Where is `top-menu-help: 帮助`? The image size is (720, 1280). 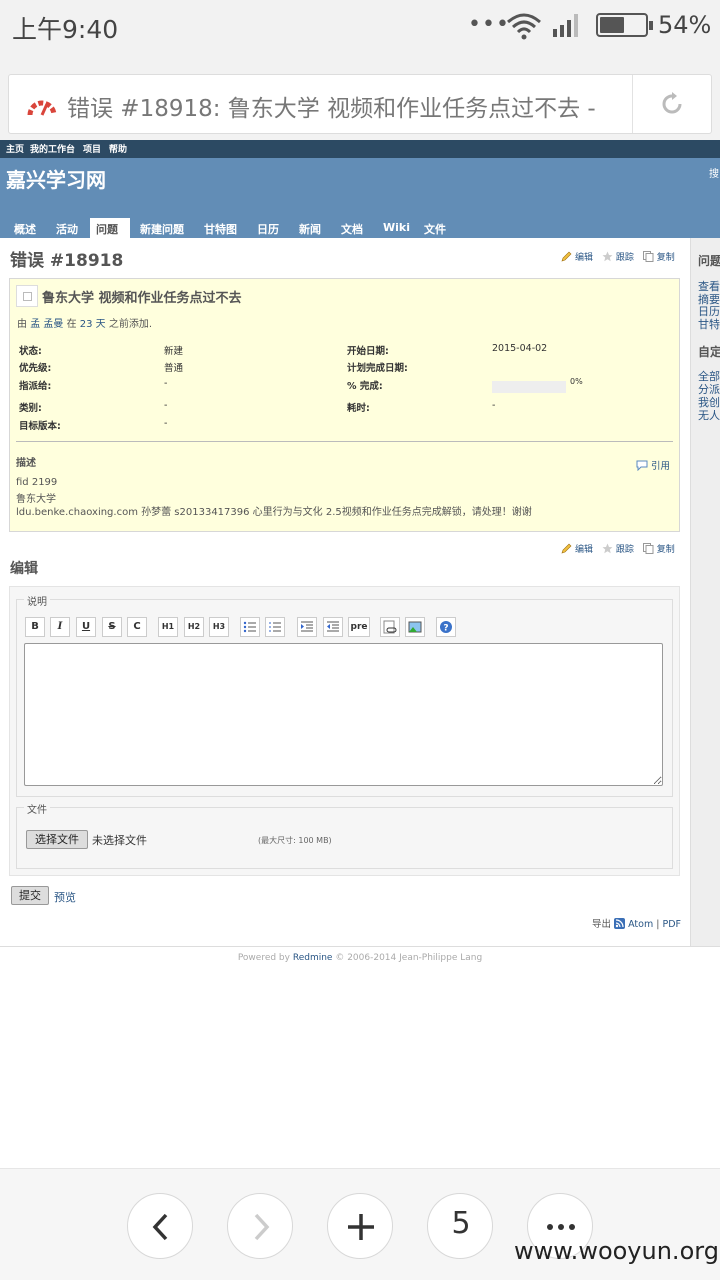 top-menu-help: 帮助 is located at coordinates (118, 148).